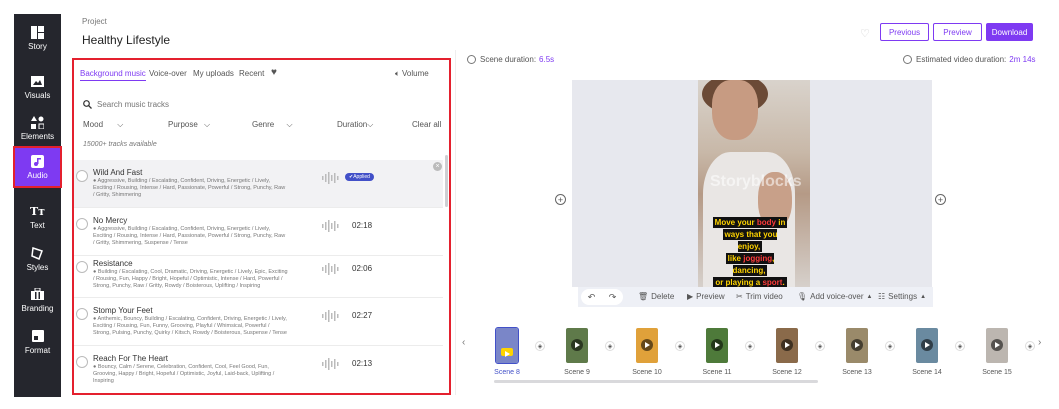 The image size is (1059, 409). What do you see at coordinates (837, 296) in the screenshot?
I see `add-voice-over-label: Add voice-over` at bounding box center [837, 296].